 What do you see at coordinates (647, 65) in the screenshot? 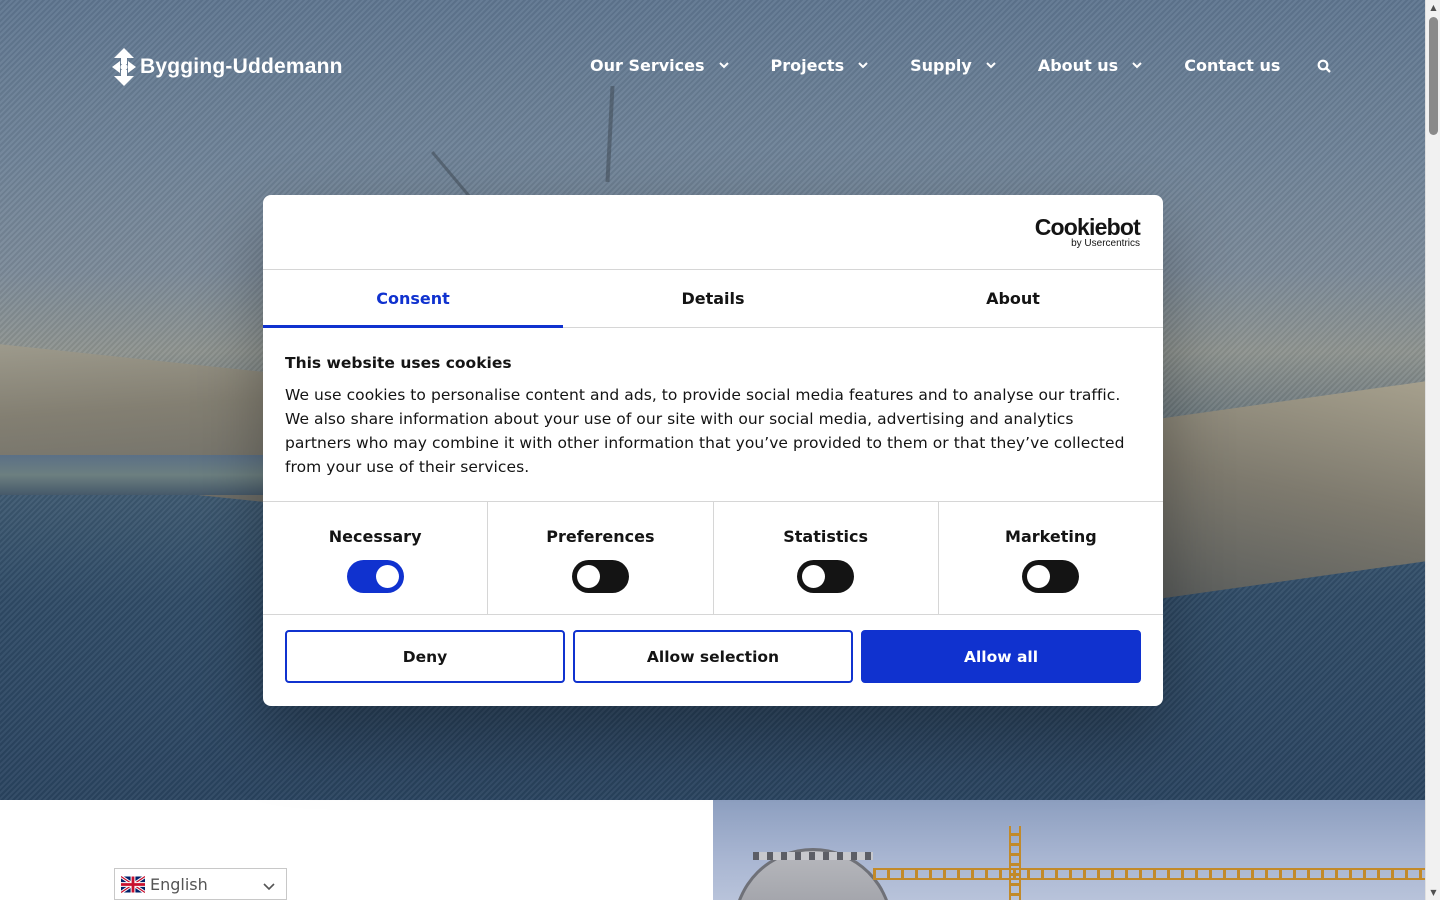
I see `nav-item-label: Our Services` at bounding box center [647, 65].